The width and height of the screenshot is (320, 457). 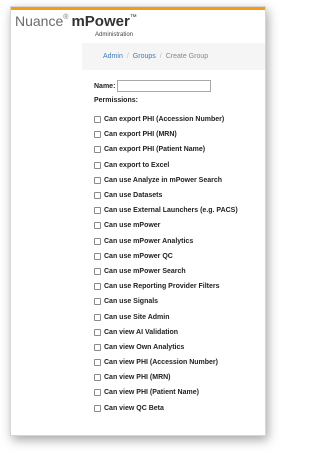 What do you see at coordinates (133, 196) in the screenshot?
I see `permission-label: Can use Datasets` at bounding box center [133, 196].